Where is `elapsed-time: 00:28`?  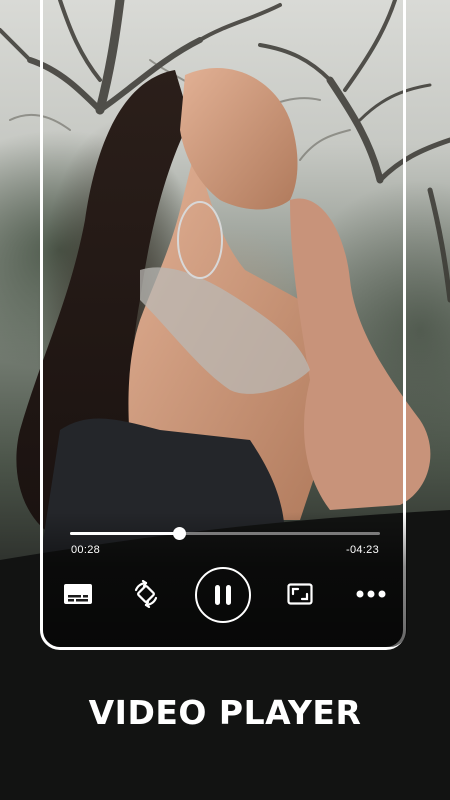
elapsed-time: 00:28 is located at coordinates (86, 550).